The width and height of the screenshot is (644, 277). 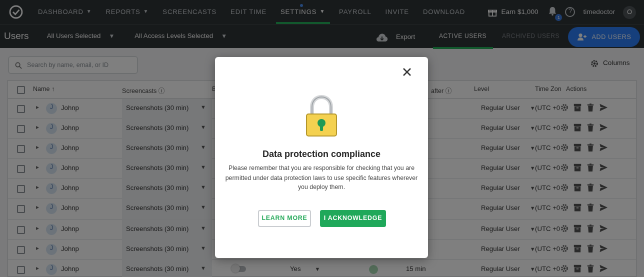 I want to click on close-icon, so click(x=407, y=72).